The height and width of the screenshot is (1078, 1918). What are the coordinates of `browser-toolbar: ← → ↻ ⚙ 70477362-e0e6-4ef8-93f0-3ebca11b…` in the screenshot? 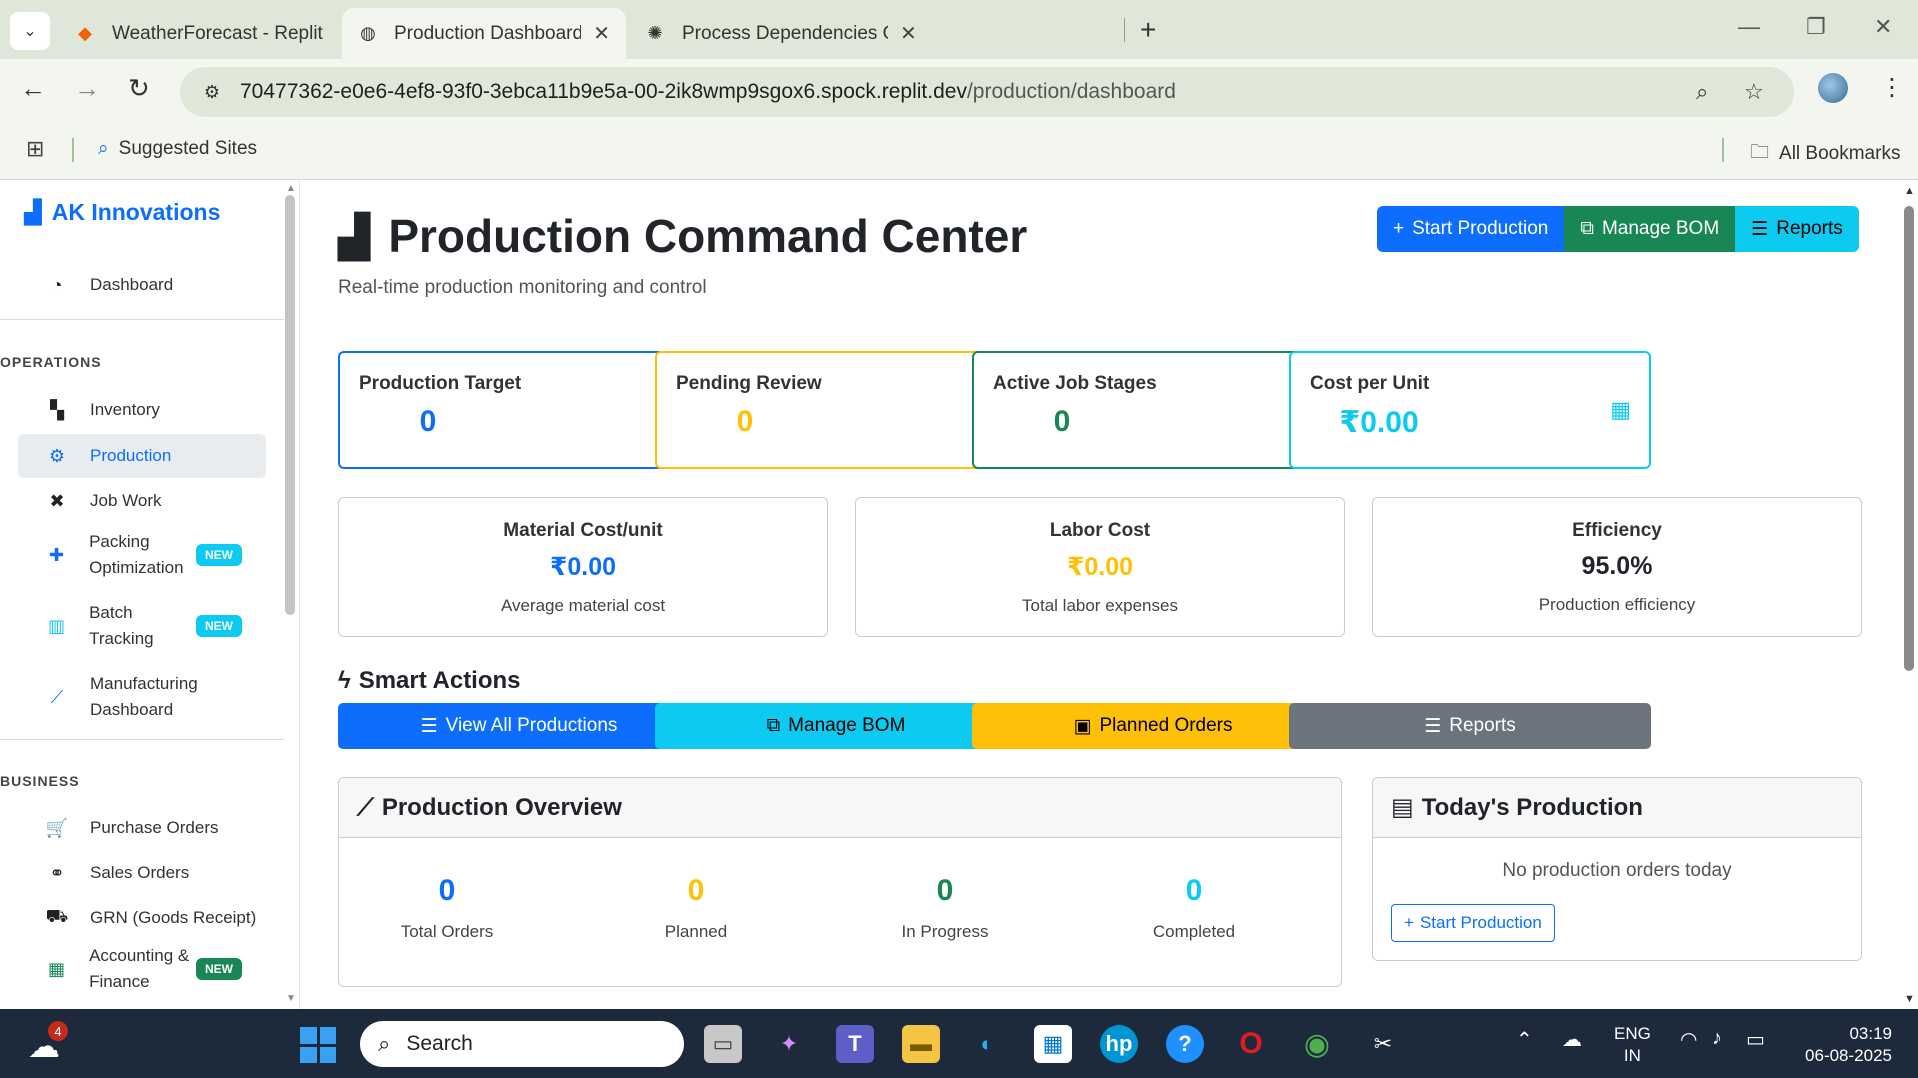 It's located at (959, 90).